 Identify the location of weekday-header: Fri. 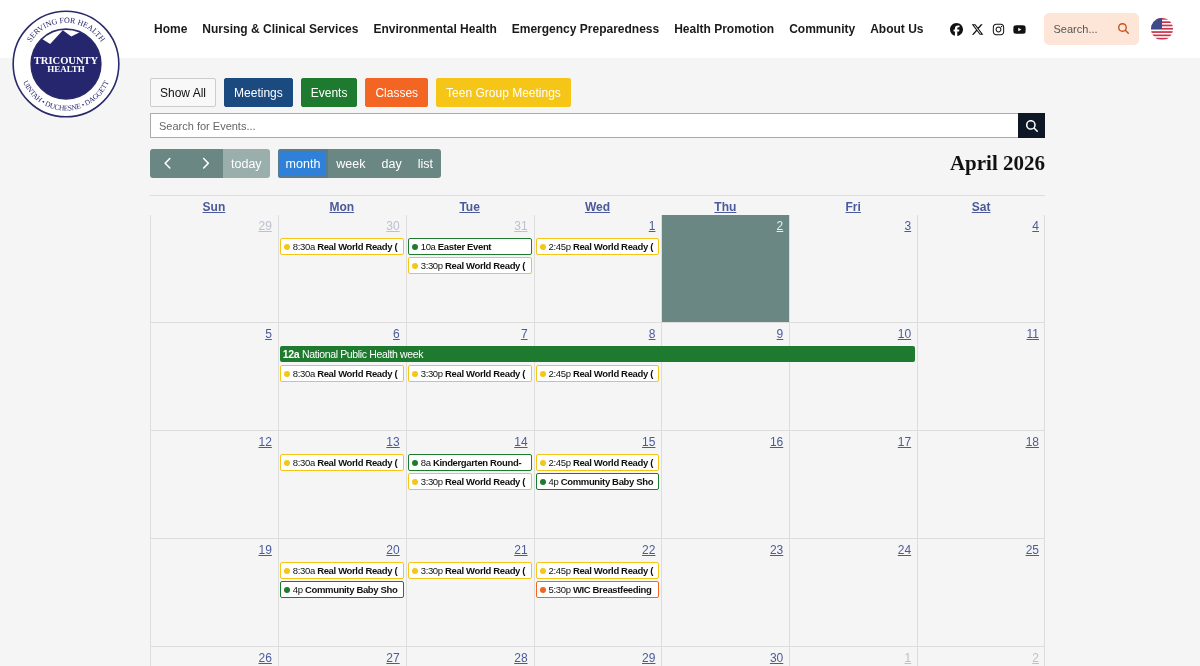
(853, 205).